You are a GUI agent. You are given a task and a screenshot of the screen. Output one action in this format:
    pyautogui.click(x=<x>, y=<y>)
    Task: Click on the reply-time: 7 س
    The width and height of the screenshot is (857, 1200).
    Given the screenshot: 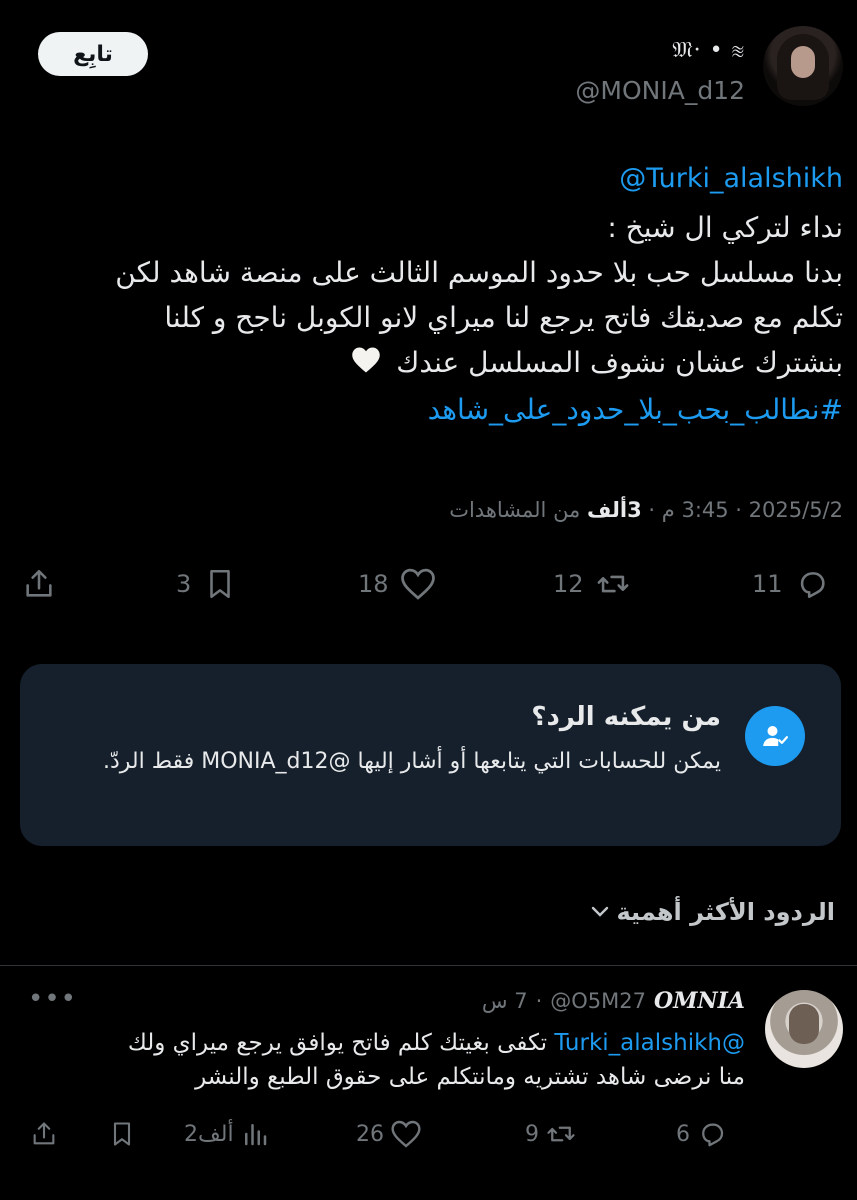 What is the action you would take?
    pyautogui.click(x=505, y=1001)
    